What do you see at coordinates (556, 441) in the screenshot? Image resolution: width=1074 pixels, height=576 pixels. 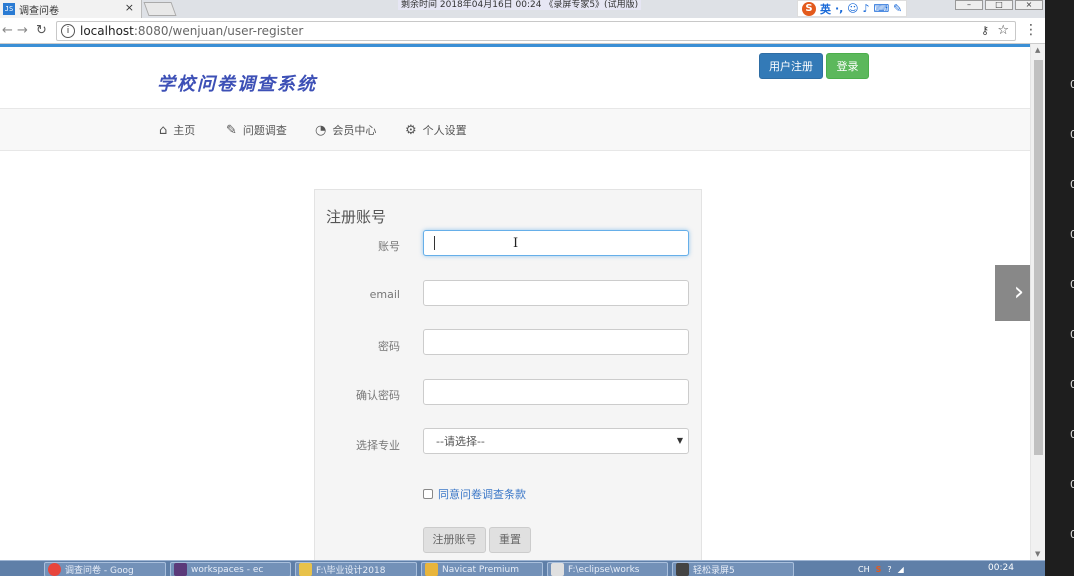 I see `major-select: --请选择-- ▼` at bounding box center [556, 441].